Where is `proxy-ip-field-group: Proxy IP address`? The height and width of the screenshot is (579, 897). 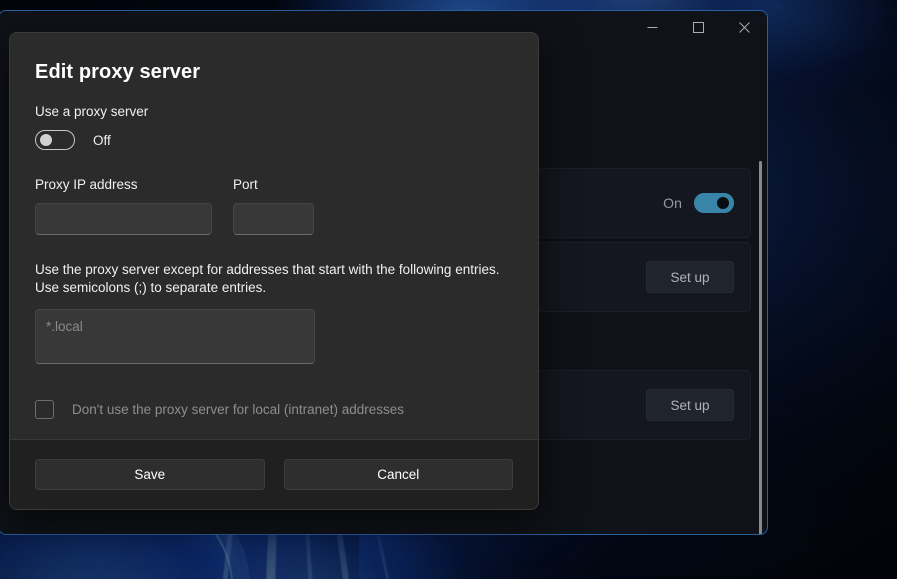 proxy-ip-field-group: Proxy IP address is located at coordinates (123, 206).